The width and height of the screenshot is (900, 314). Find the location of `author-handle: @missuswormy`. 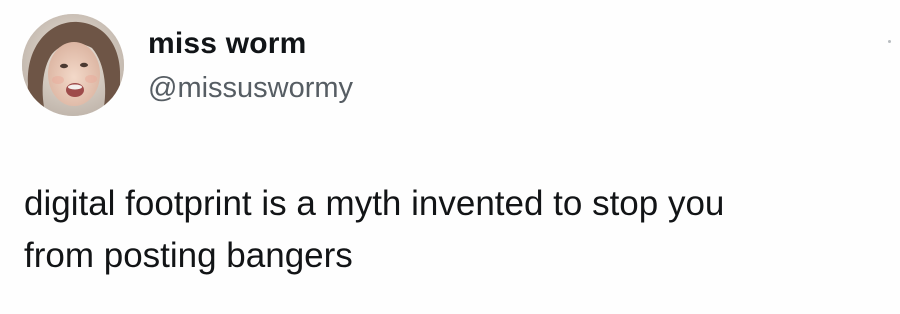

author-handle: @missuswormy is located at coordinates (250, 88).